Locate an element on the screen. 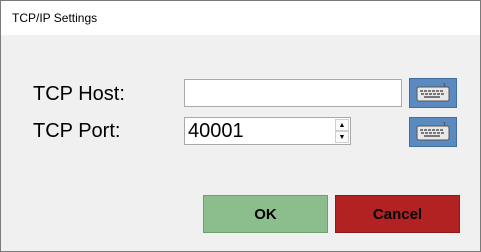 This screenshot has height=252, width=481. cancel-button: Cancel is located at coordinates (397, 214).